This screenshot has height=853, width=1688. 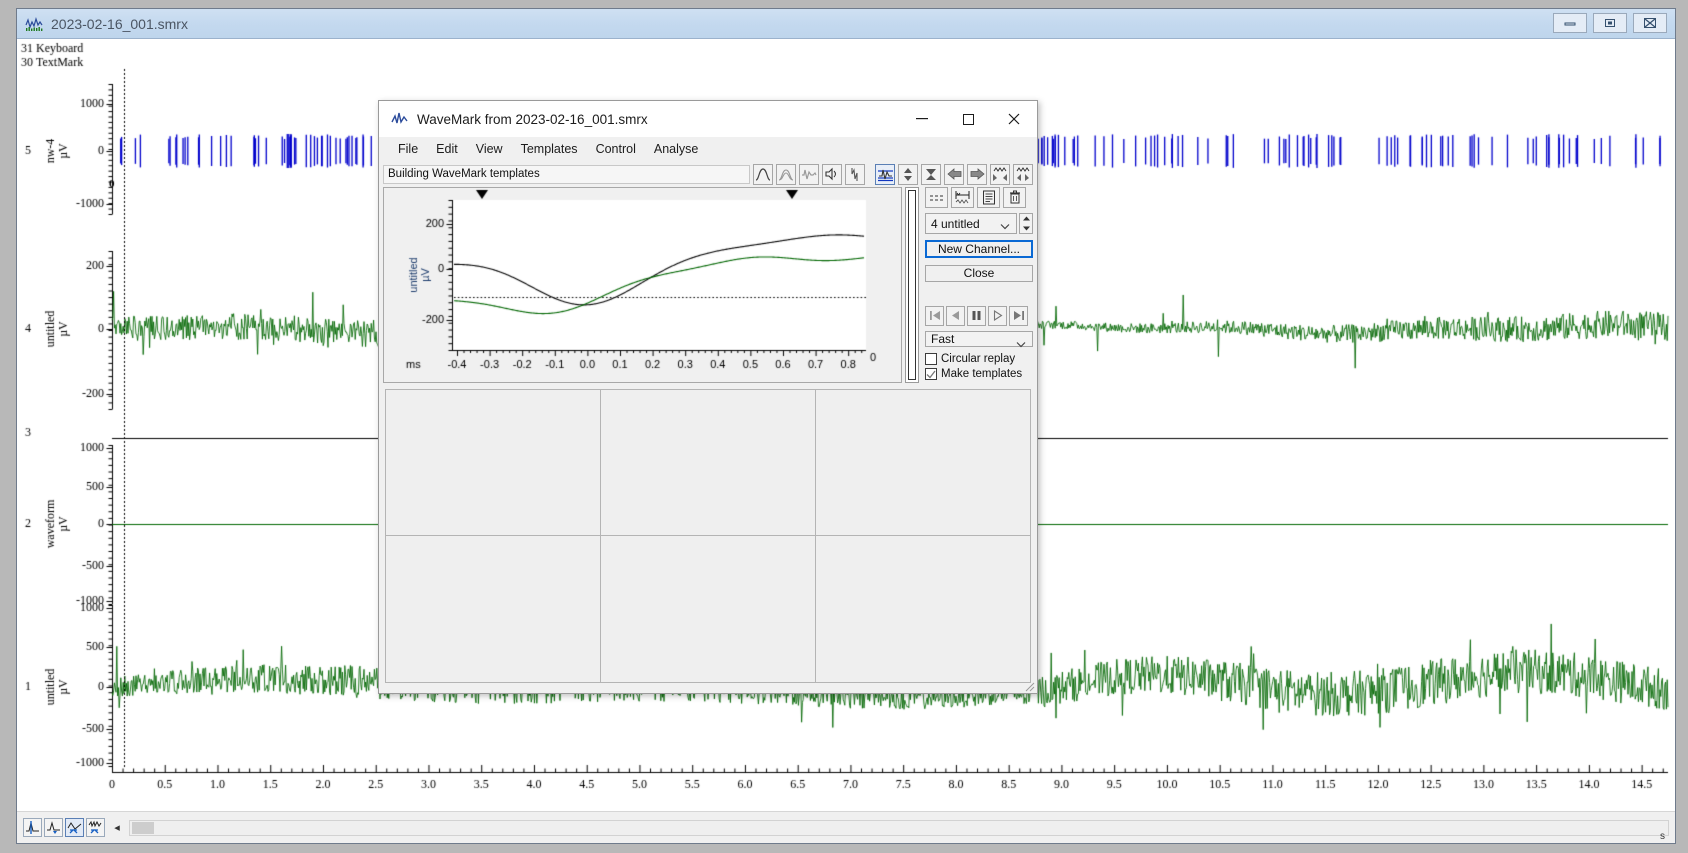 What do you see at coordinates (846, 24) in the screenshot?
I see `main-window-titlebar: 2023-02-16_001.smrx` at bounding box center [846, 24].